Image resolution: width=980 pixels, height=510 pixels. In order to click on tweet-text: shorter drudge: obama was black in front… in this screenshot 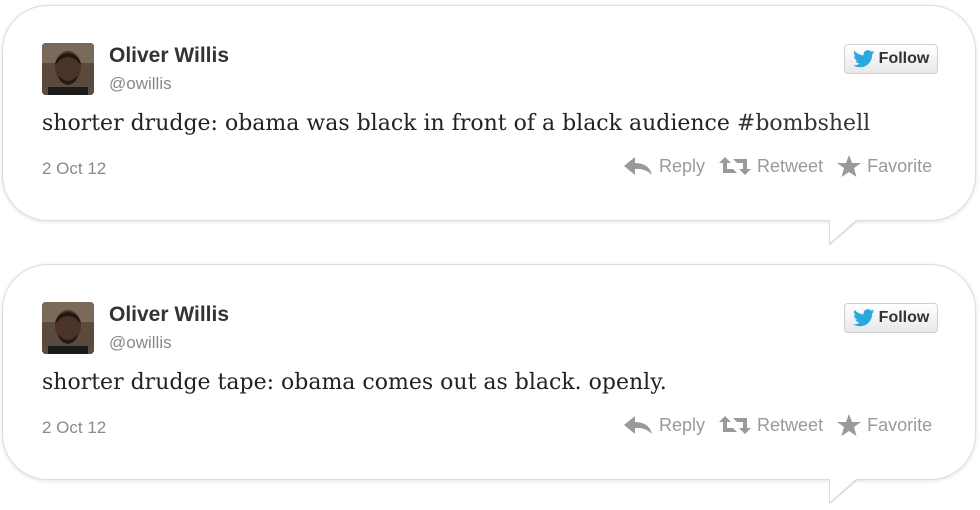, I will do `click(456, 123)`.